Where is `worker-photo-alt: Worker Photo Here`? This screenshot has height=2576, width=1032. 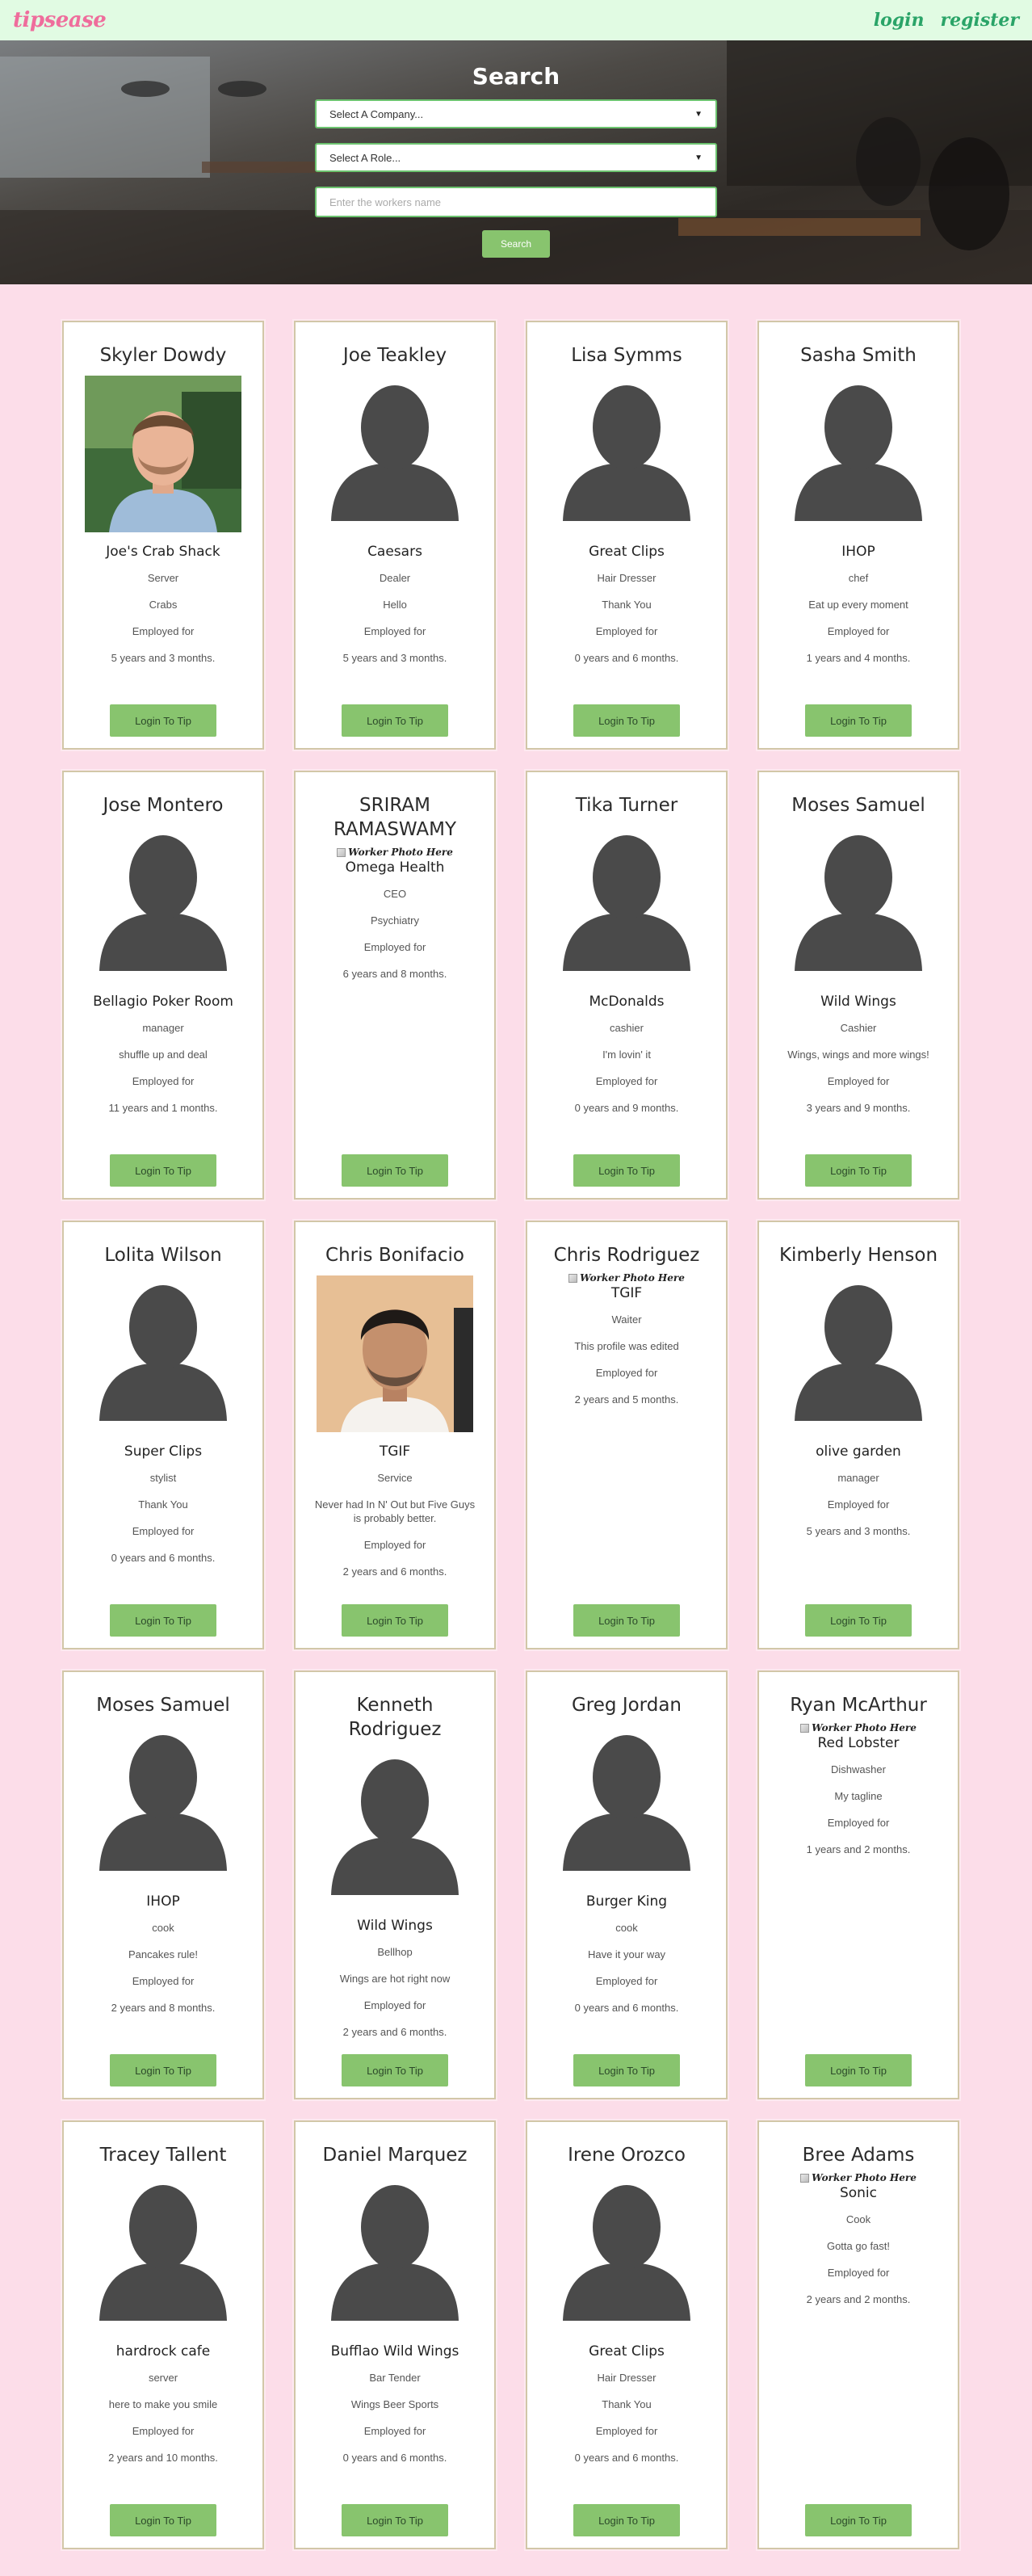 worker-photo-alt: Worker Photo Here is located at coordinates (400, 853).